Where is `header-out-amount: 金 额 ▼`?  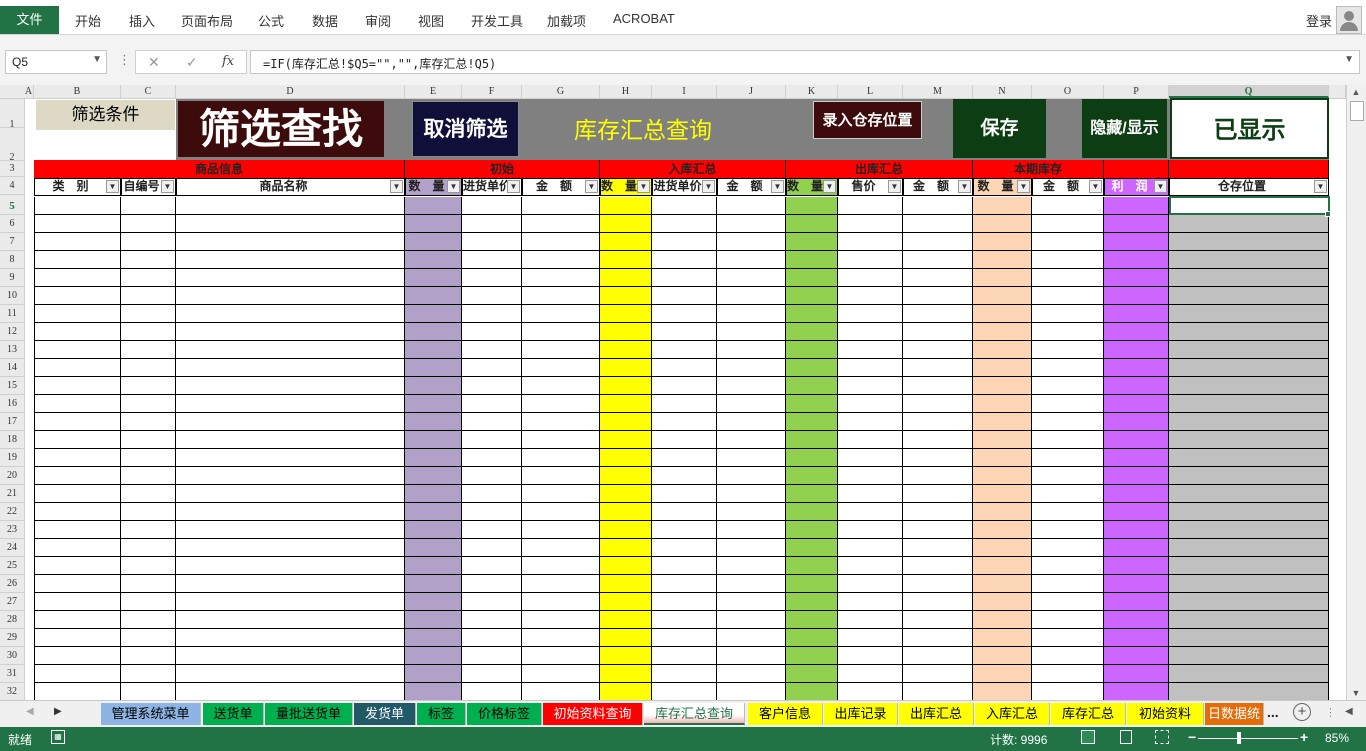 header-out-amount: 金 额 ▼ is located at coordinates (938, 187).